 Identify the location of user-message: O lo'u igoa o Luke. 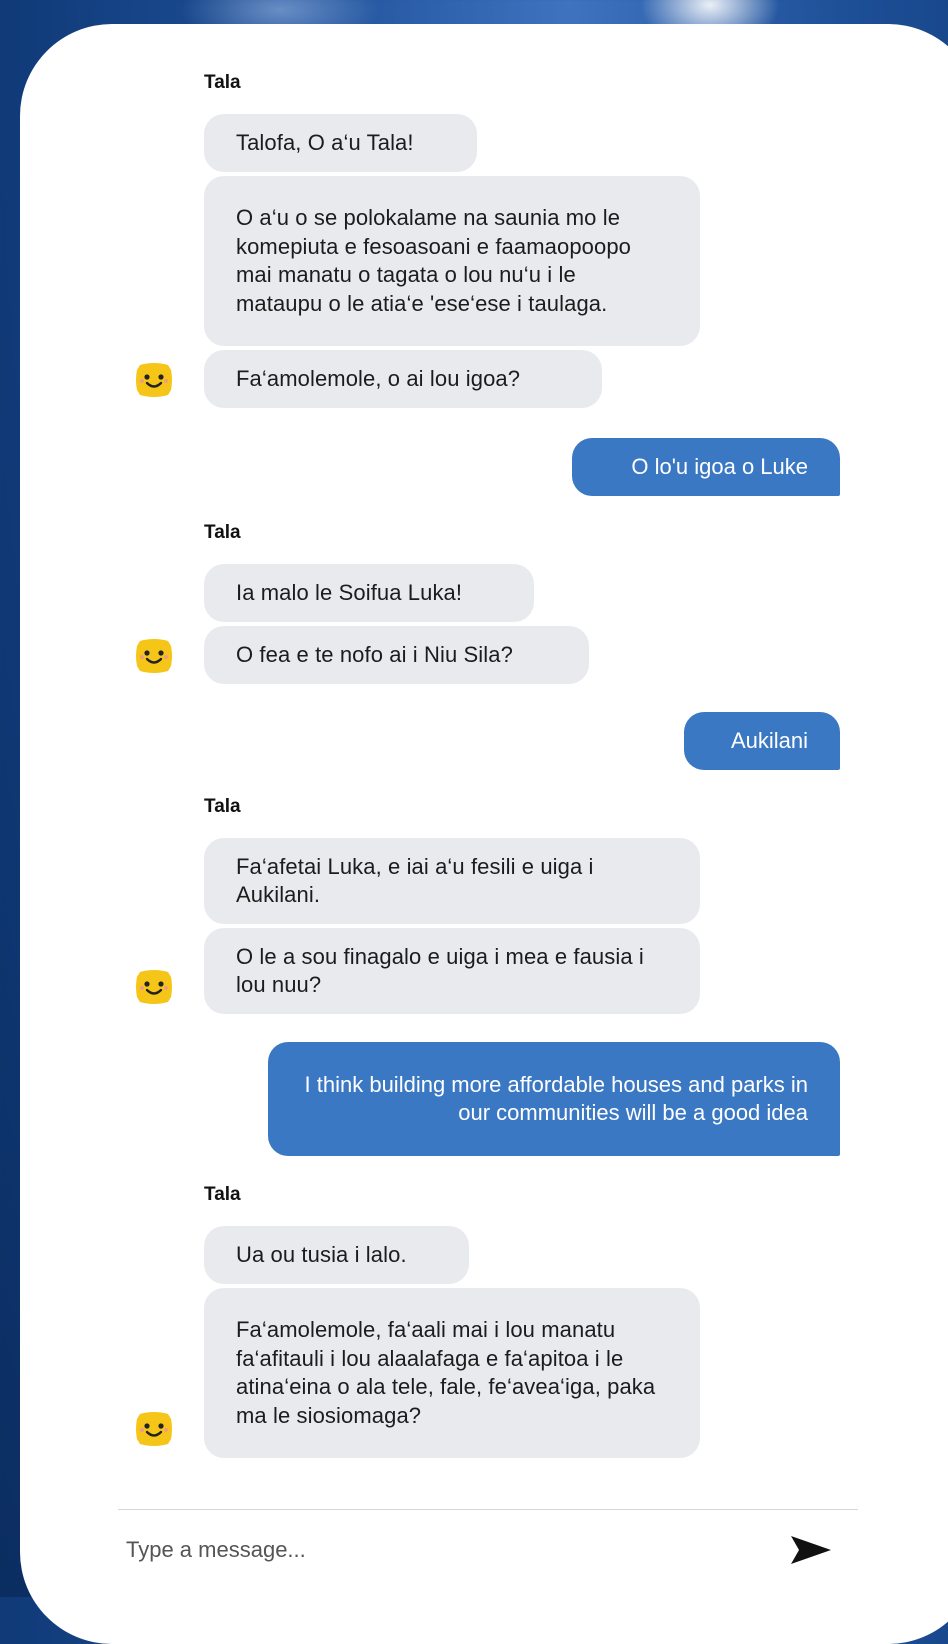
(706, 467).